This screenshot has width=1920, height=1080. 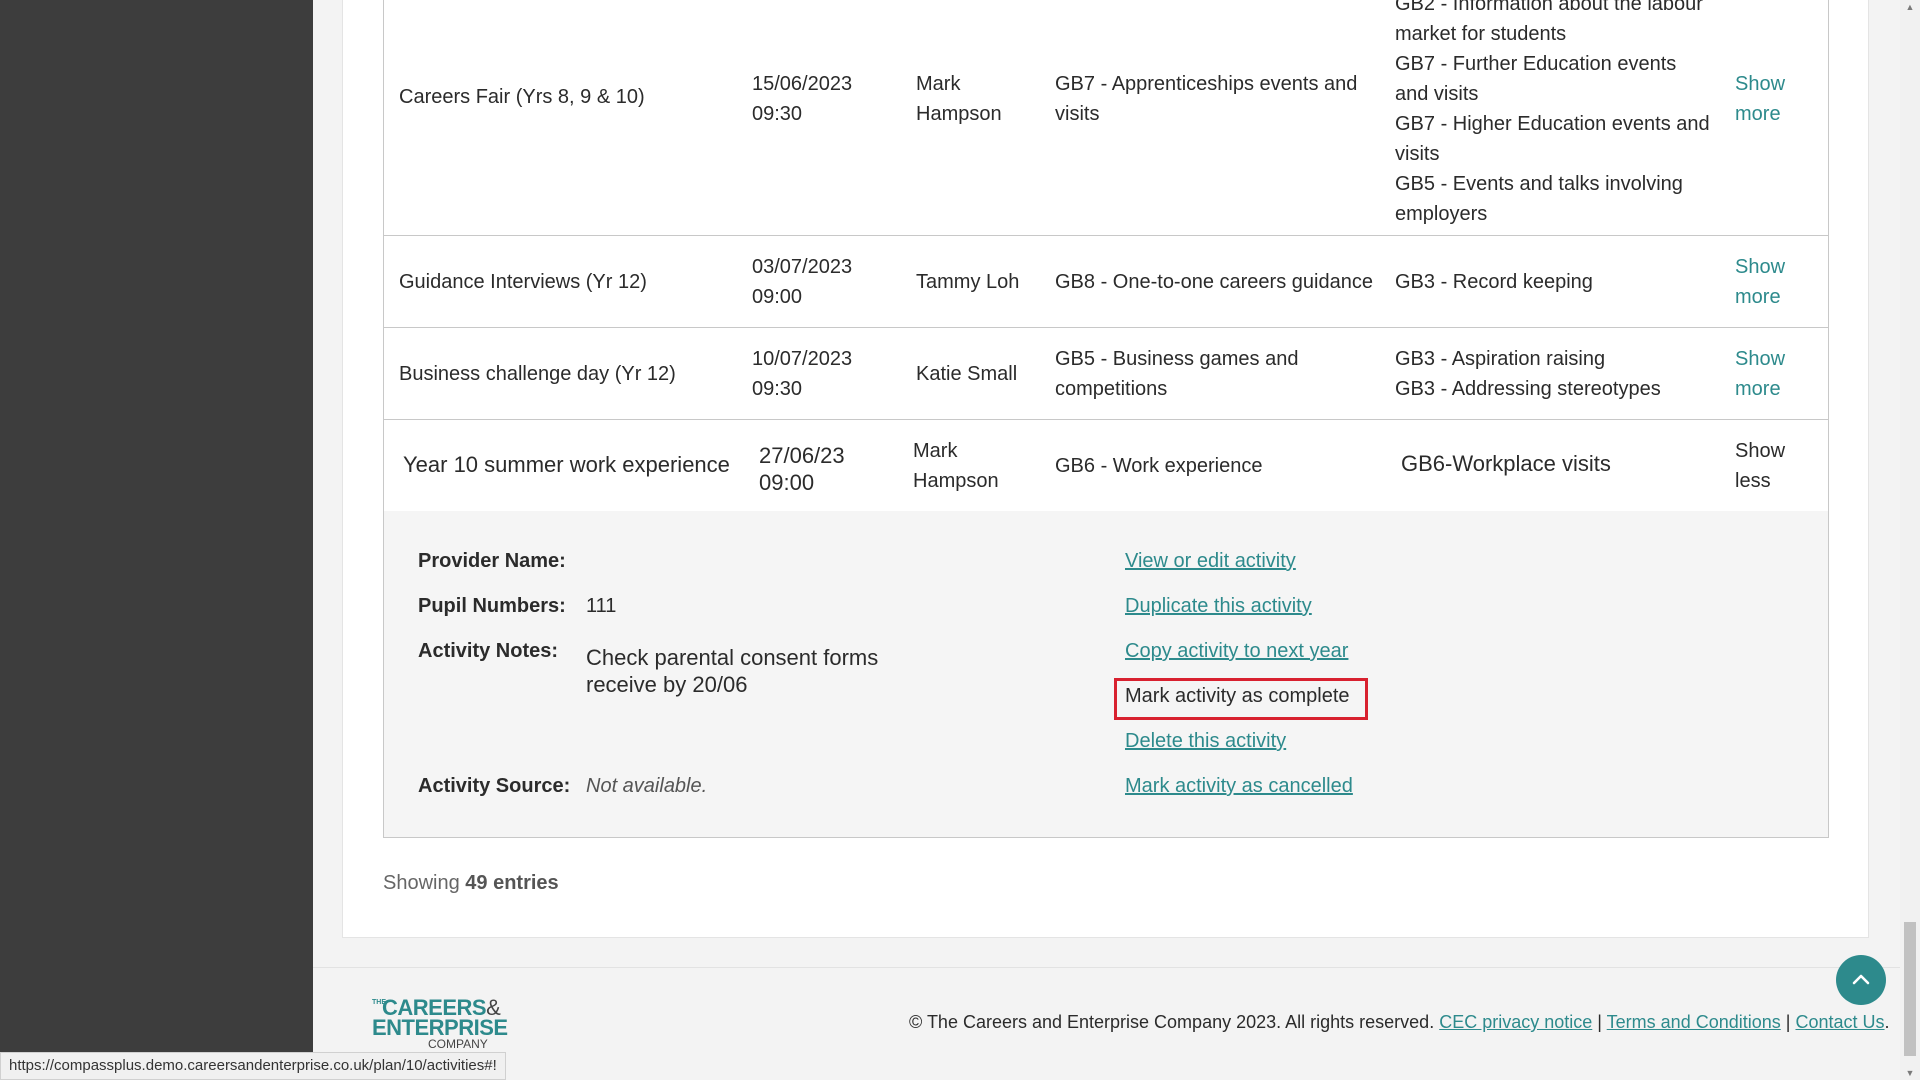 I want to click on activity-name: Business challenge day (Yr 12), so click(x=537, y=374).